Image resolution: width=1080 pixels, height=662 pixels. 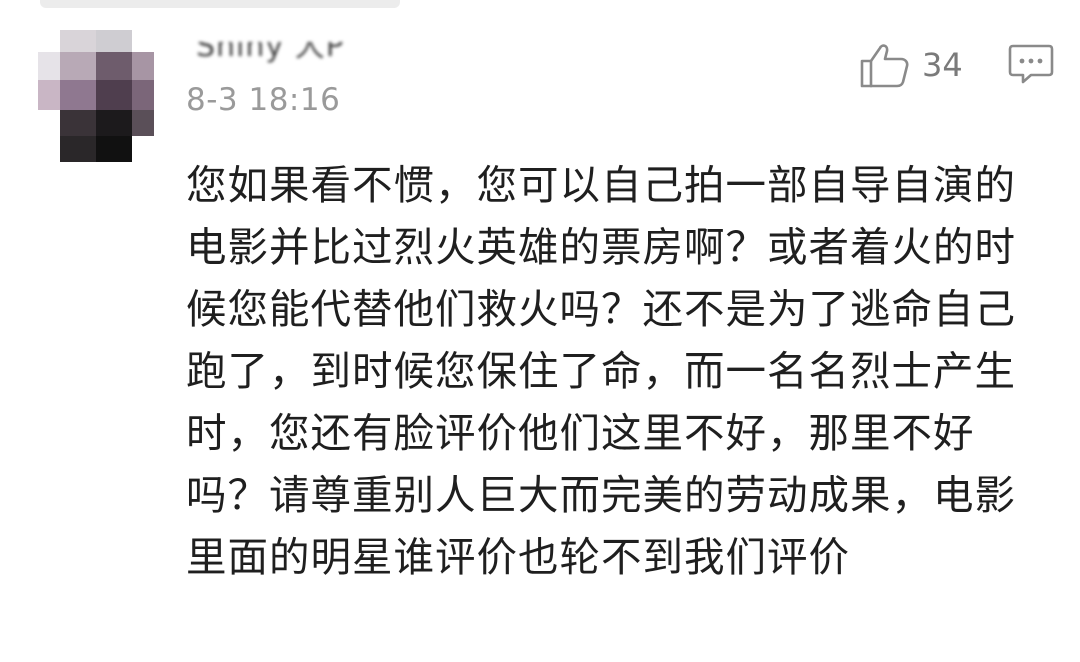 What do you see at coordinates (884, 66) in the screenshot?
I see `thumbs-up-icon` at bounding box center [884, 66].